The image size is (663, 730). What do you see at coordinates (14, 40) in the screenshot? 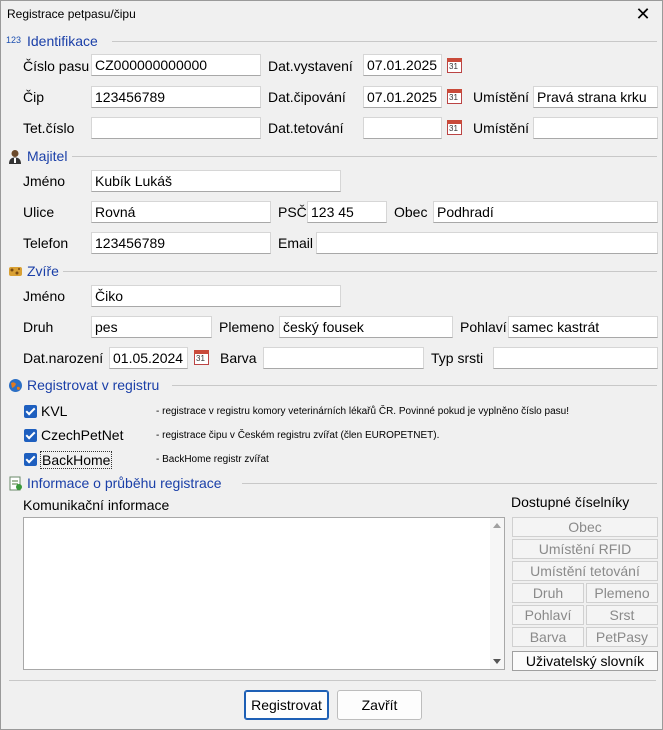
I see `numbers-icon: 123` at bounding box center [14, 40].